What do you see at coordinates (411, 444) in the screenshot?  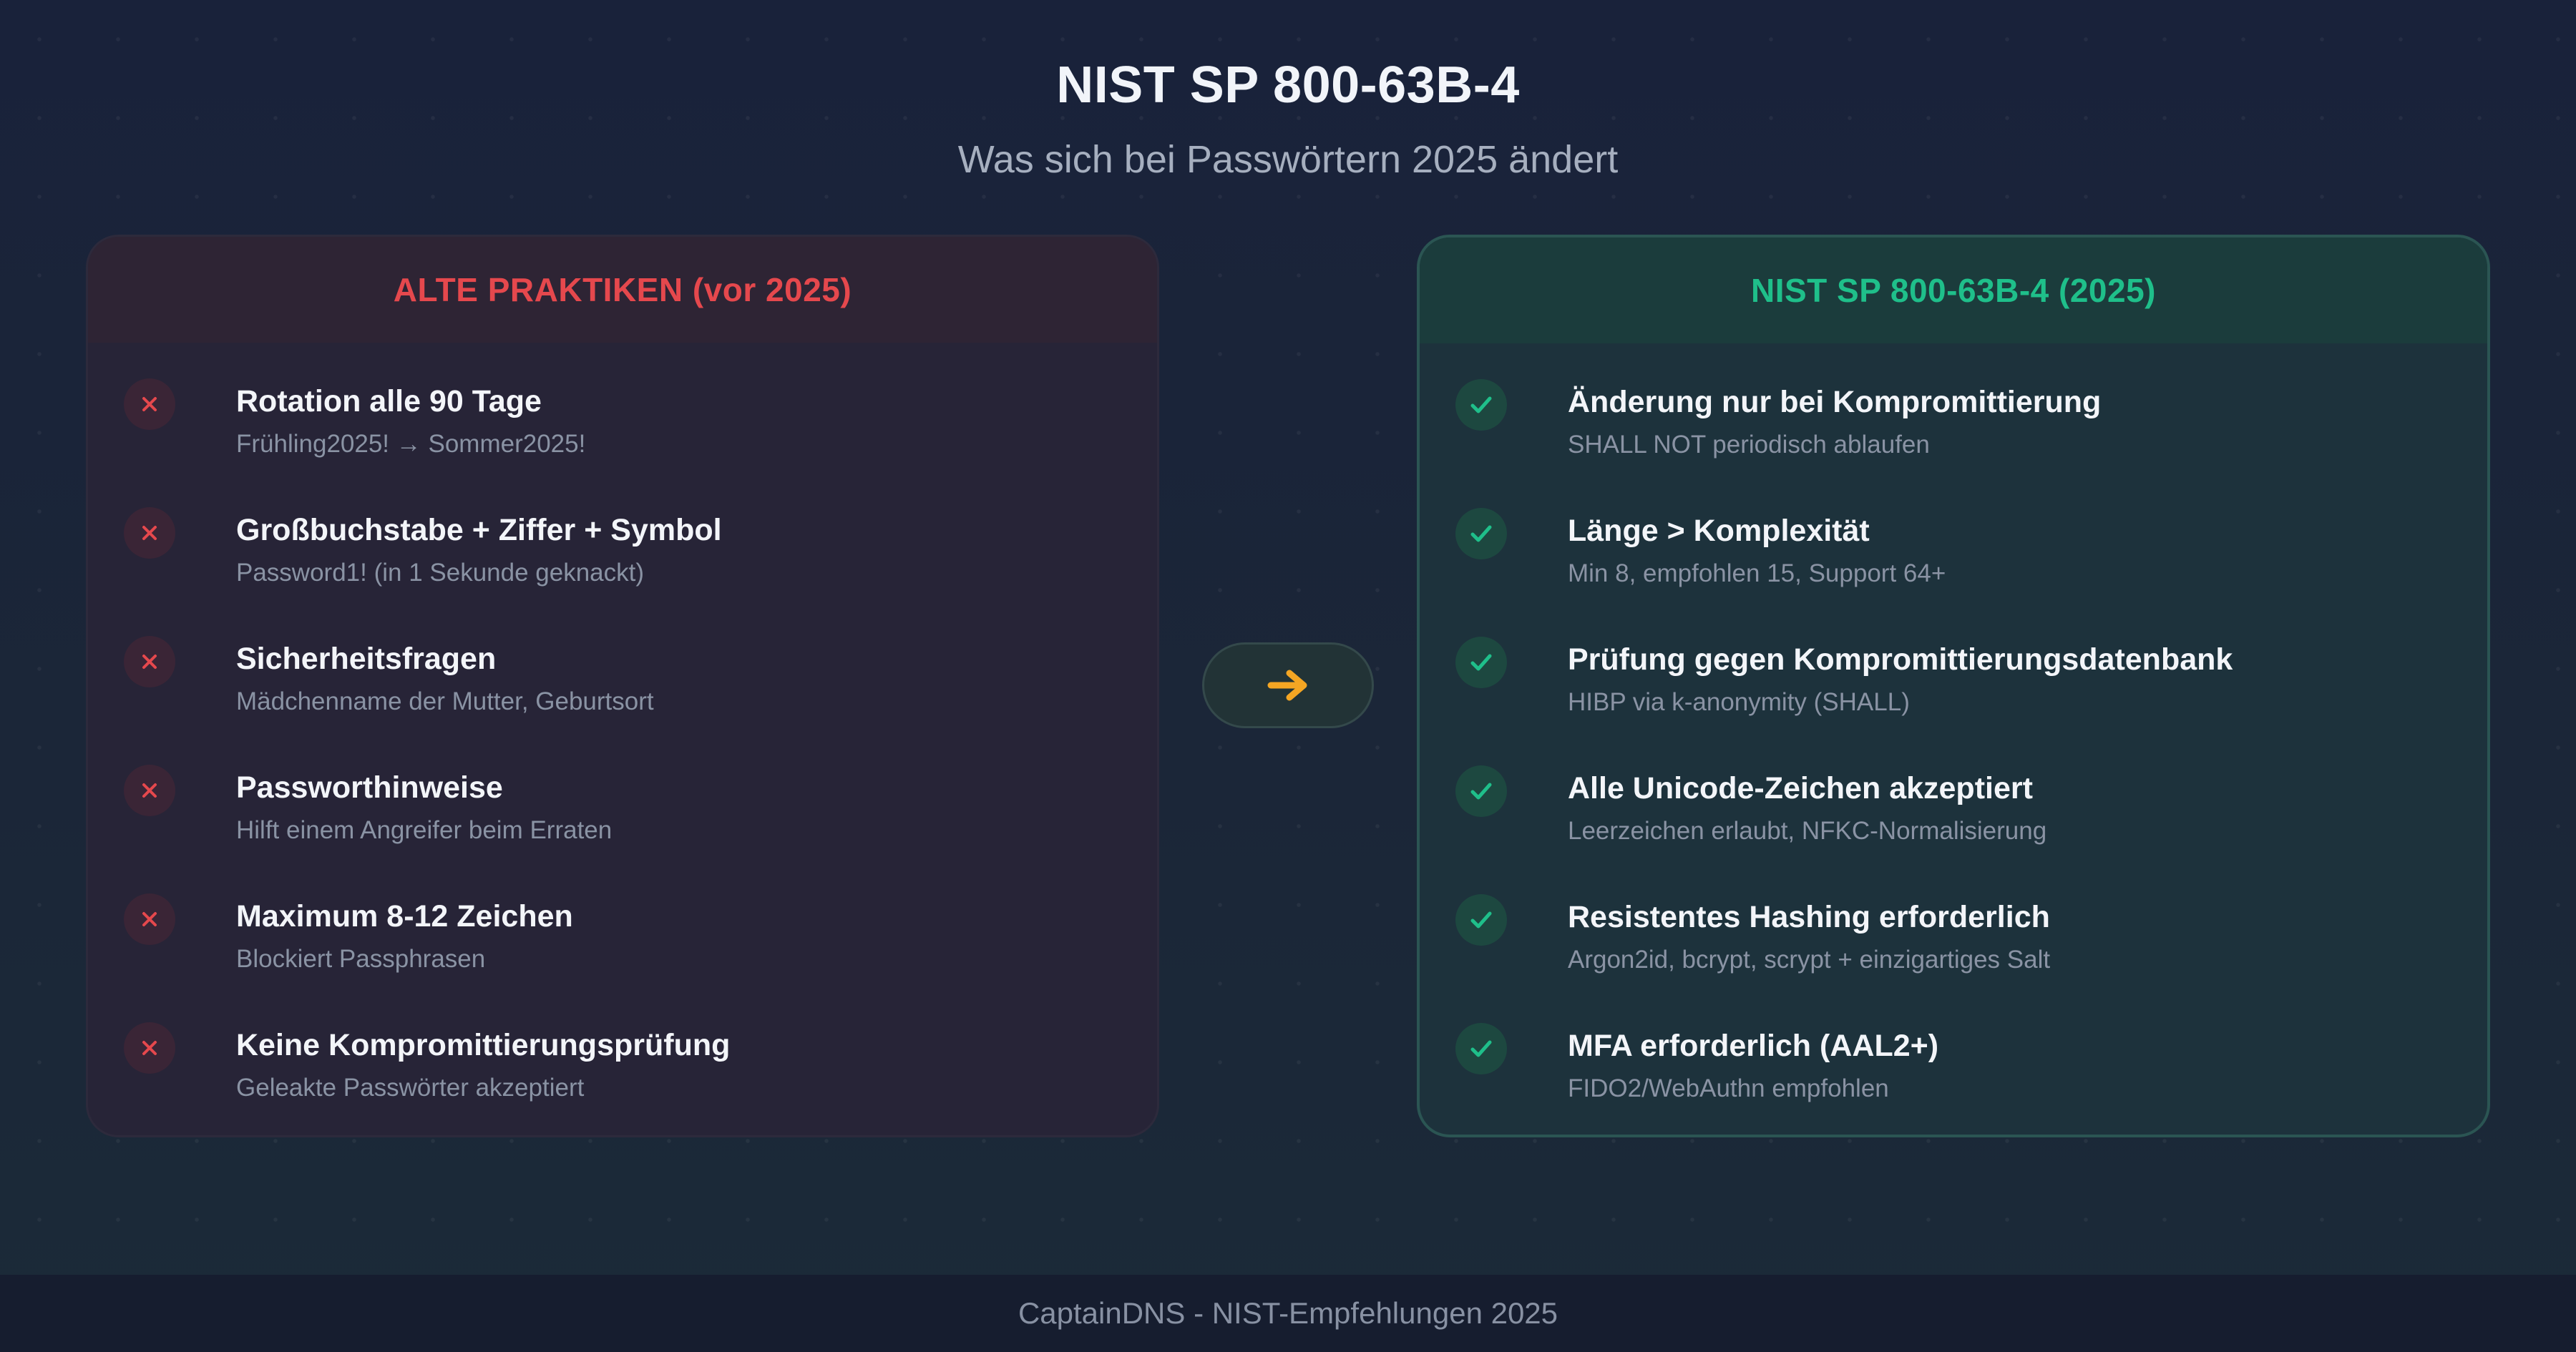 I see `old-practice-desc: Frühling2025! → Sommer2025!` at bounding box center [411, 444].